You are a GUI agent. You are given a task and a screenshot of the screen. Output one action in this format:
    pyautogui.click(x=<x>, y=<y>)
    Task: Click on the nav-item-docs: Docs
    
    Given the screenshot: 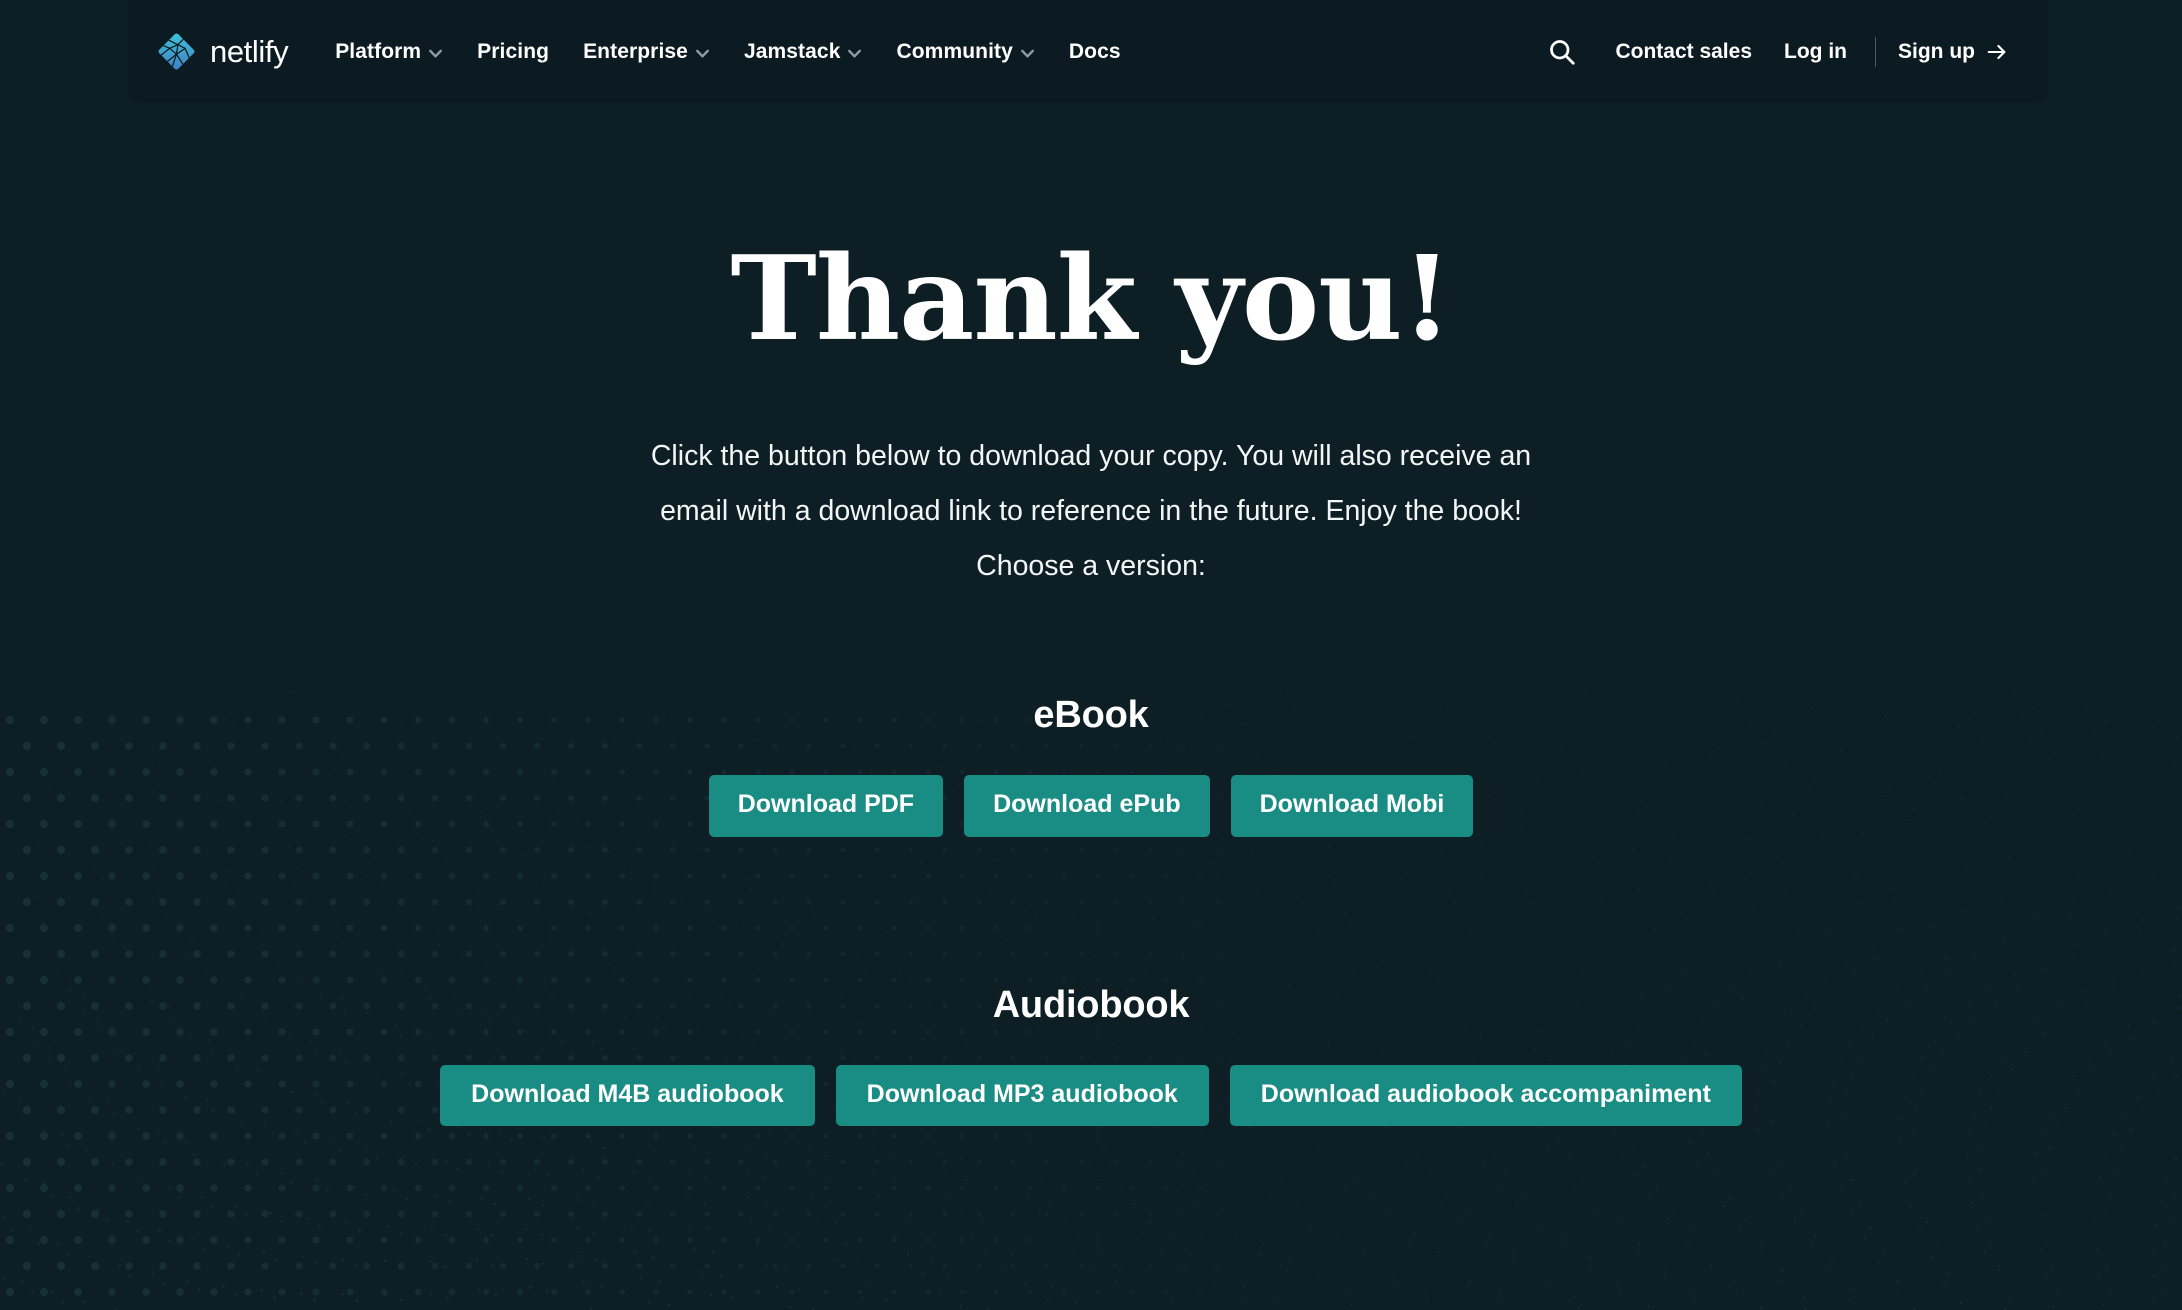 What is the action you would take?
    pyautogui.click(x=1095, y=52)
    